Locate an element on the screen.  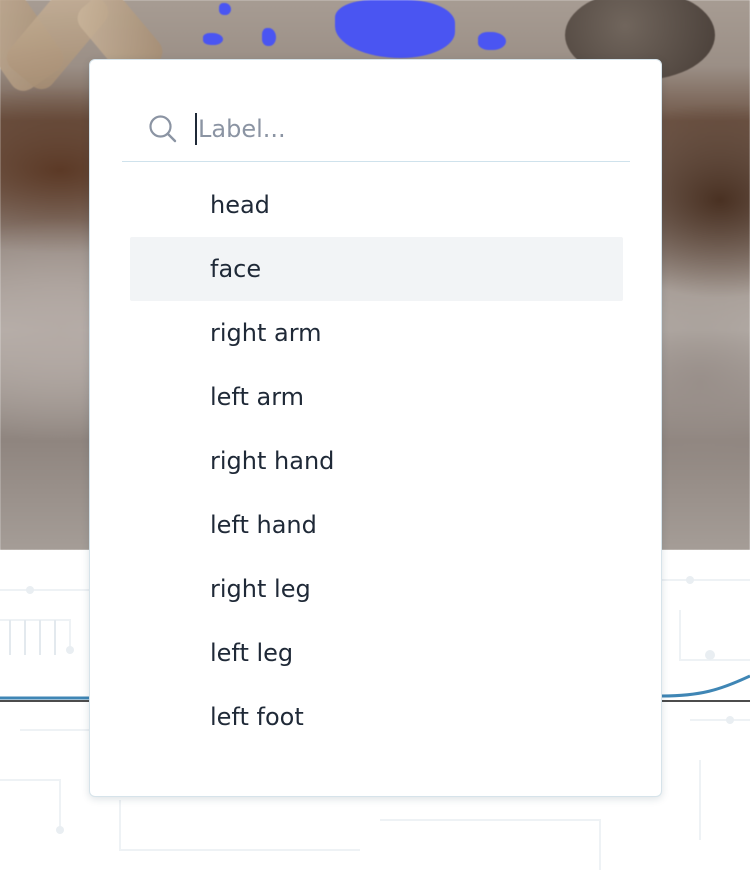
label-option: right leg is located at coordinates (376, 589).